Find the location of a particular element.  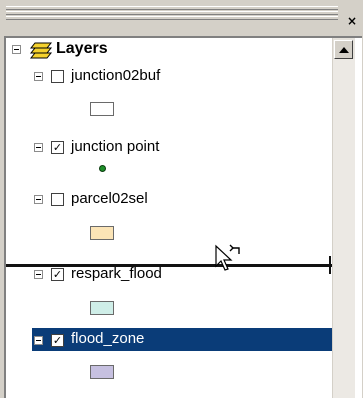

drag-cursor-icon is located at coordinates (227, 257).